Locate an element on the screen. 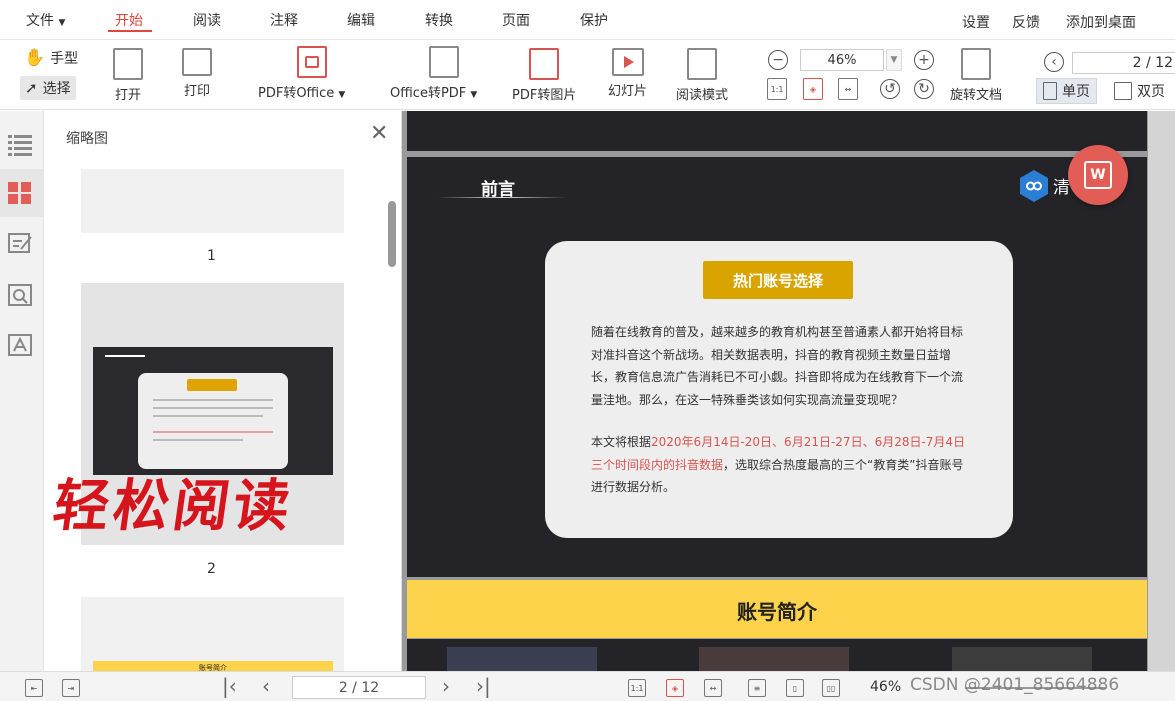 The width and height of the screenshot is (1175, 701). rotate-right-icon: ↻ is located at coordinates (924, 89).